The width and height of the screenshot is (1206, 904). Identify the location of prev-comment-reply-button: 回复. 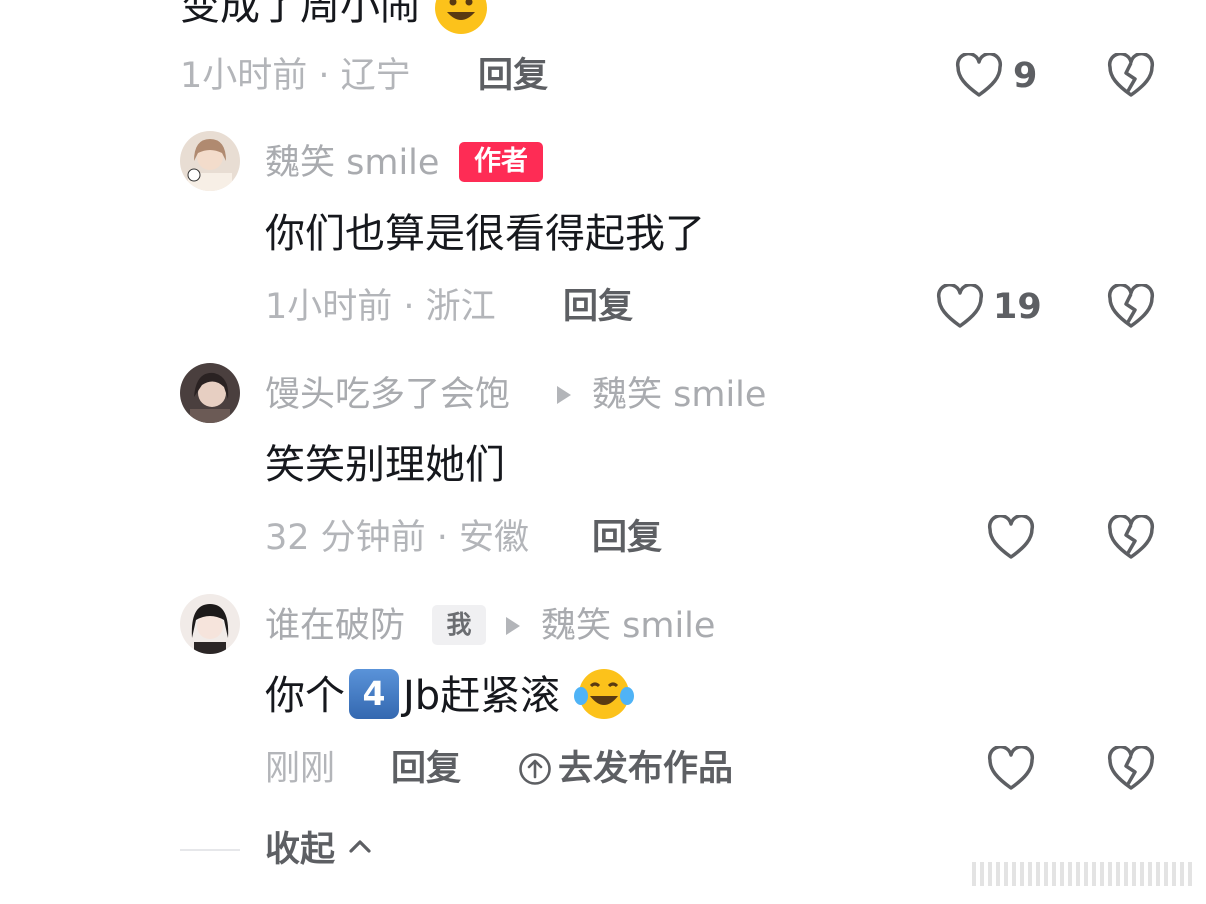
(513, 76).